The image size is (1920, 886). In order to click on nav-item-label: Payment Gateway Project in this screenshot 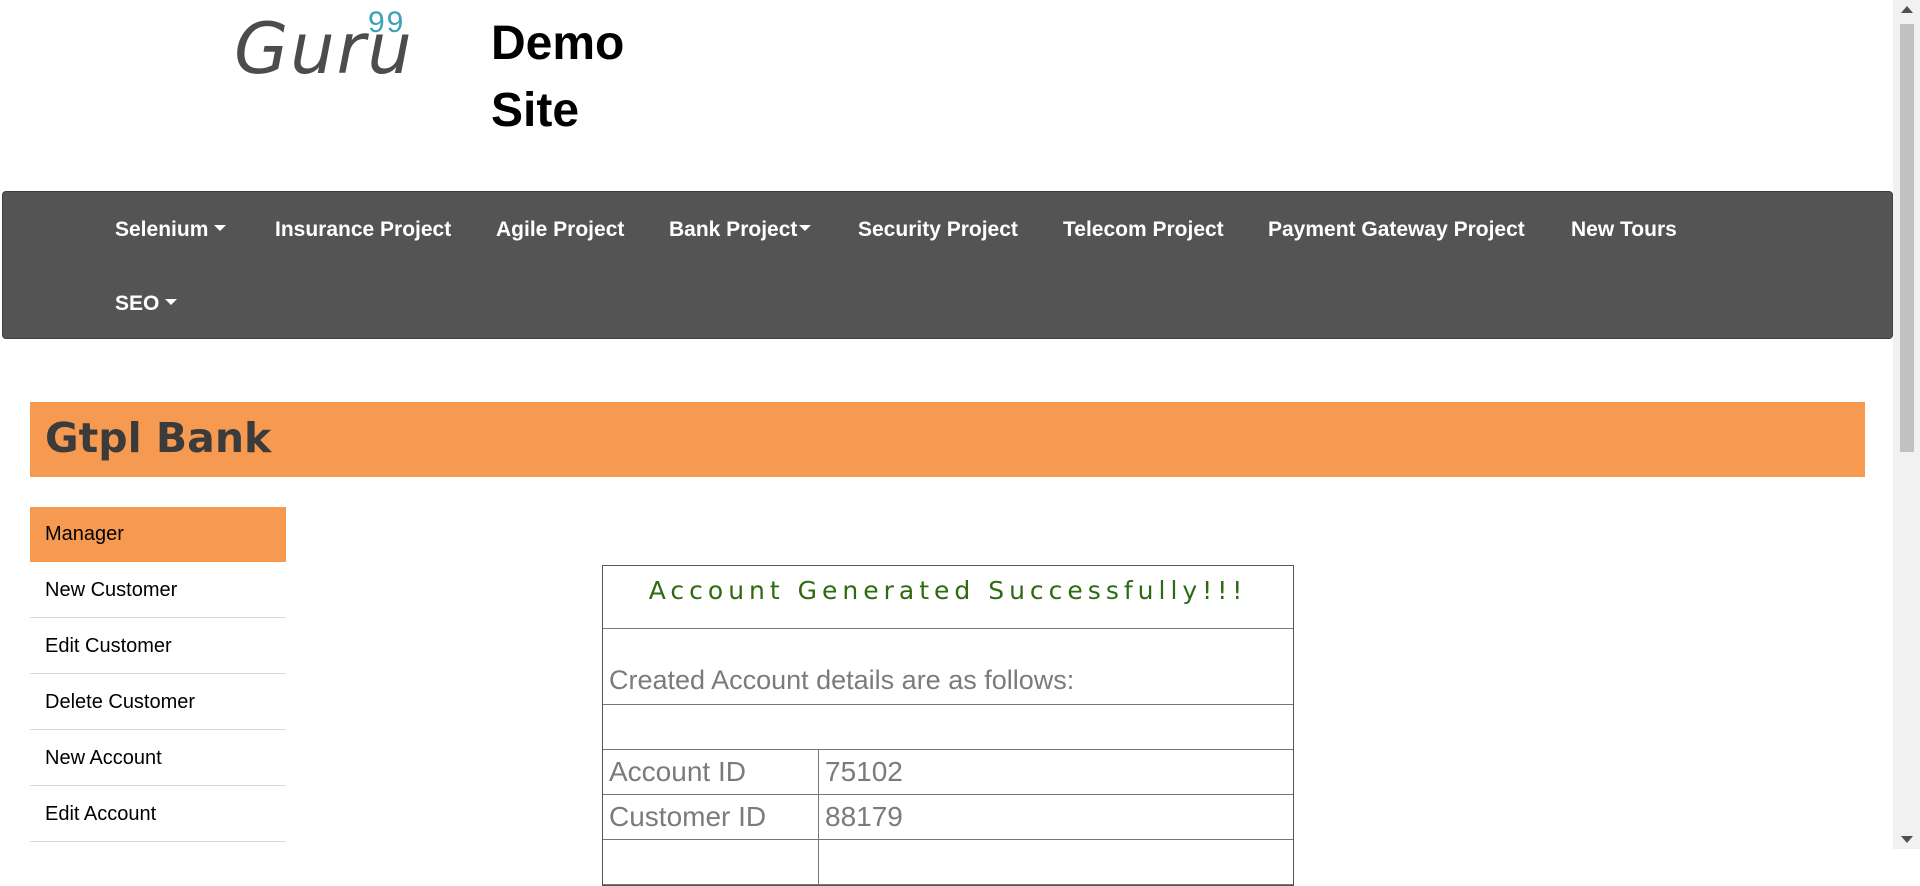, I will do `click(1396, 229)`.